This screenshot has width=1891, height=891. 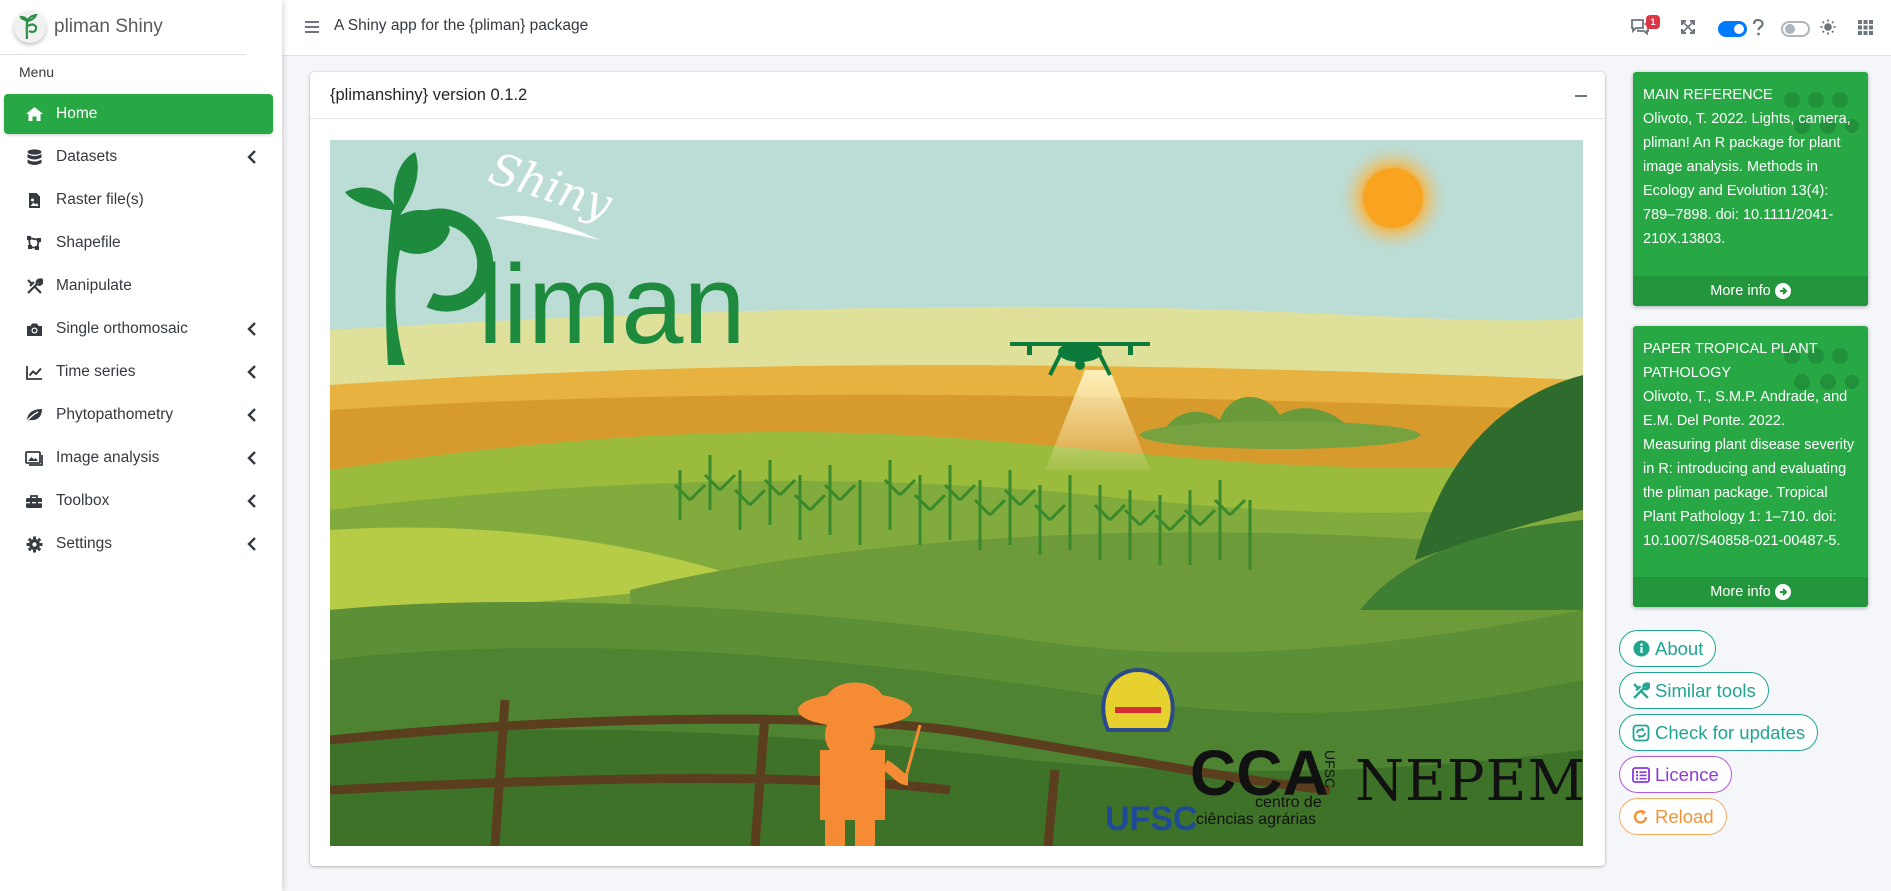 What do you see at coordinates (1732, 29) in the screenshot?
I see `help-toggle` at bounding box center [1732, 29].